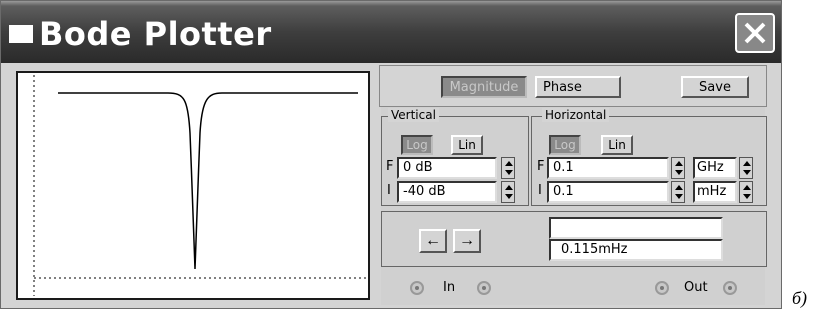 This screenshot has height=309, width=816. I want to click on horizontal-final-field: 0.1, so click(608, 168).